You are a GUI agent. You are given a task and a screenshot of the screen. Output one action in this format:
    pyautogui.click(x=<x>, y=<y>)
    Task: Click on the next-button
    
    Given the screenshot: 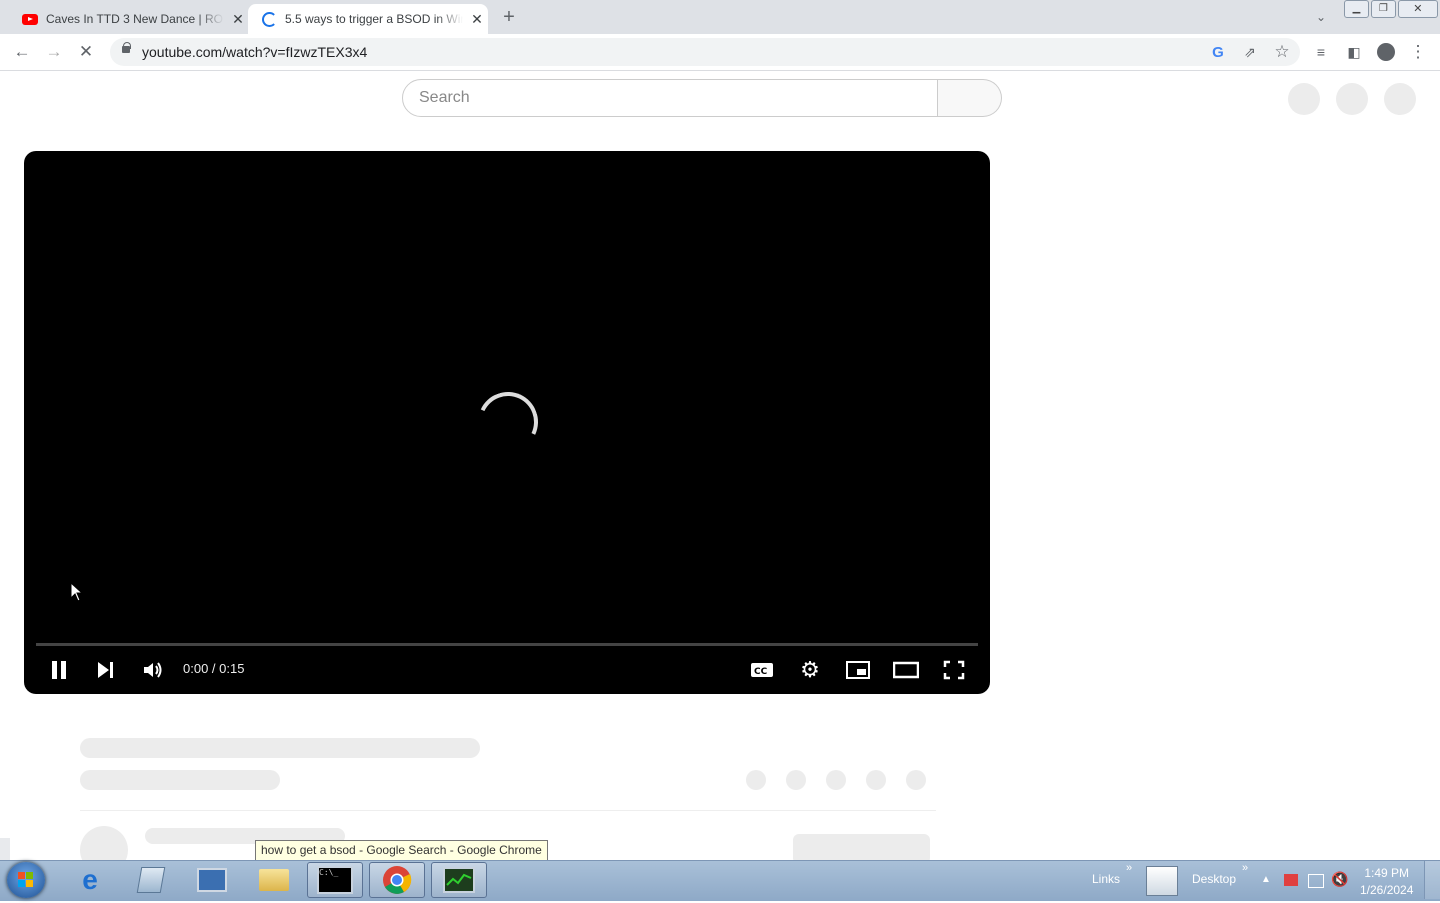 What is the action you would take?
    pyautogui.click(x=105, y=670)
    